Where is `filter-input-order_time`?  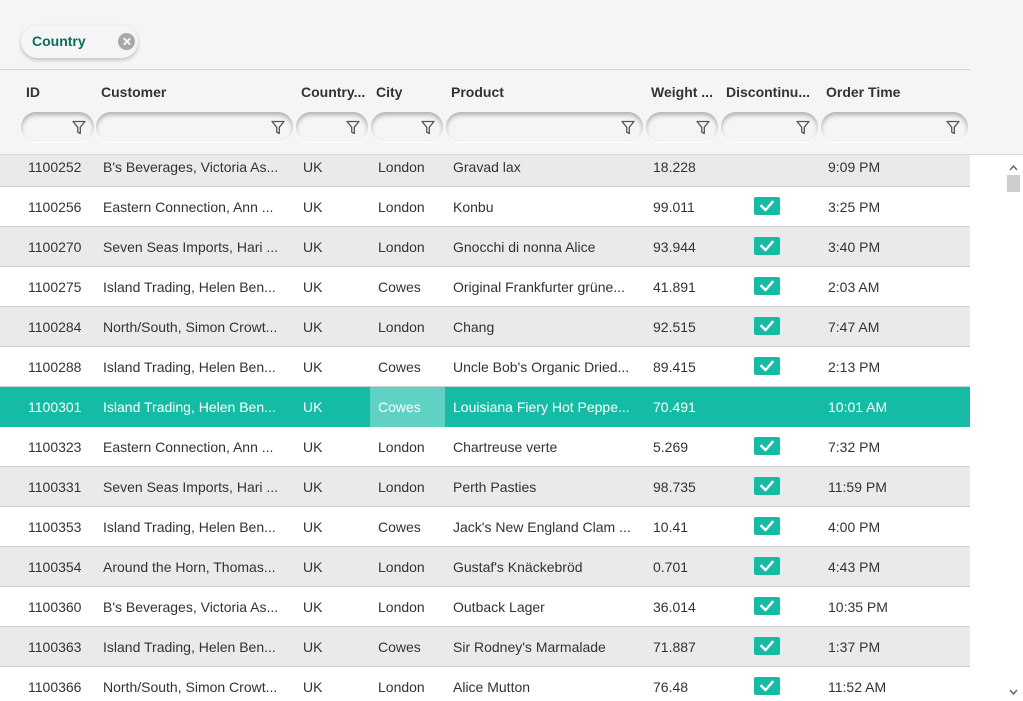
filter-input-order_time is located at coordinates (894, 127).